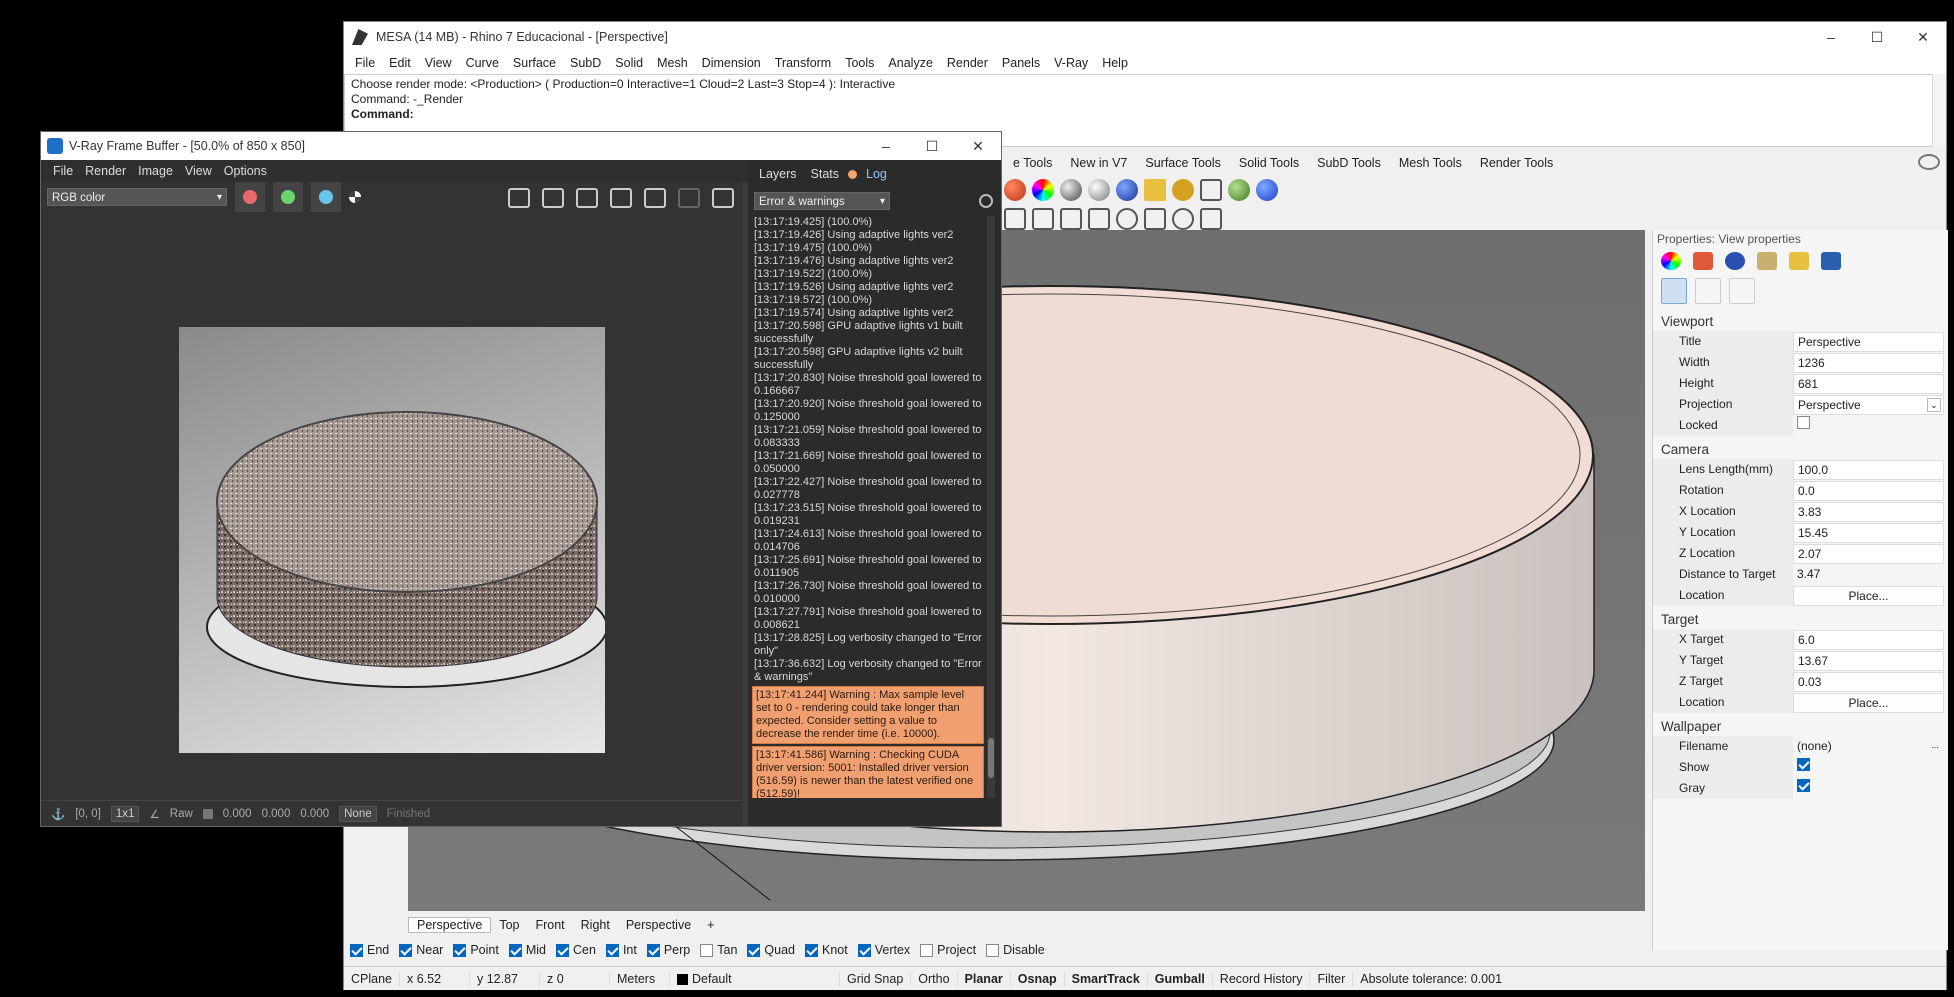  I want to click on chrome-sphere-icon, so click(1099, 190).